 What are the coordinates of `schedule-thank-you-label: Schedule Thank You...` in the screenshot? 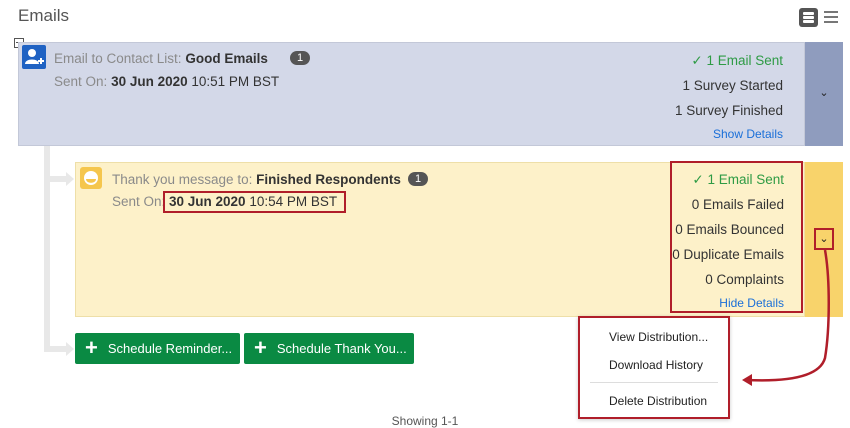 It's located at (341, 348).